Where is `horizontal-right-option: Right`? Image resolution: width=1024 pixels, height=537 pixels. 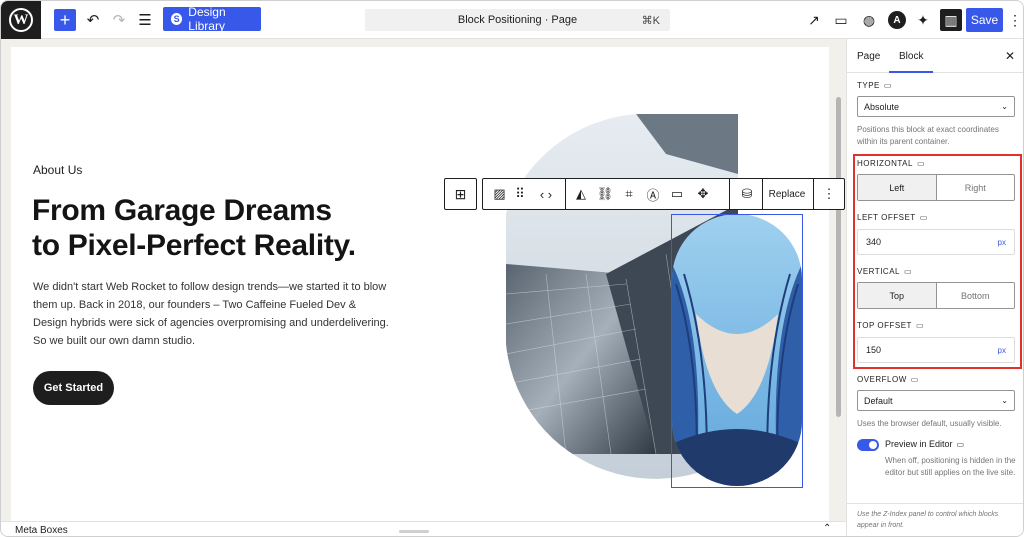 horizontal-right-option: Right is located at coordinates (976, 187).